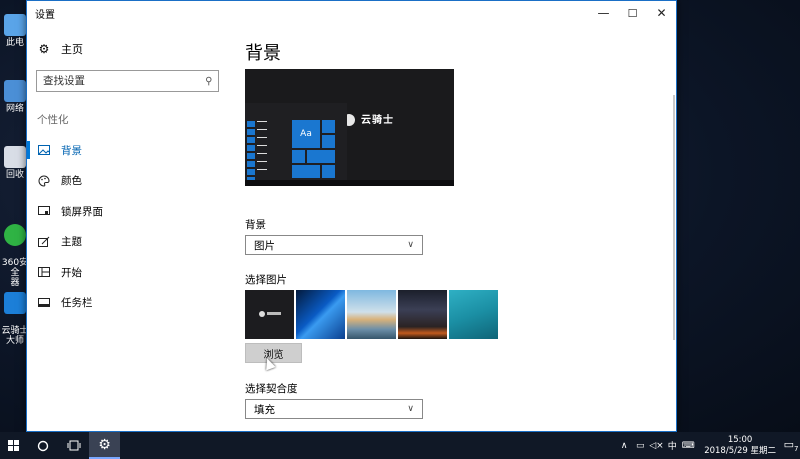 Image resolution: width=800 pixels, height=459 pixels. I want to click on preview-tile-aa: Aa, so click(306, 134).